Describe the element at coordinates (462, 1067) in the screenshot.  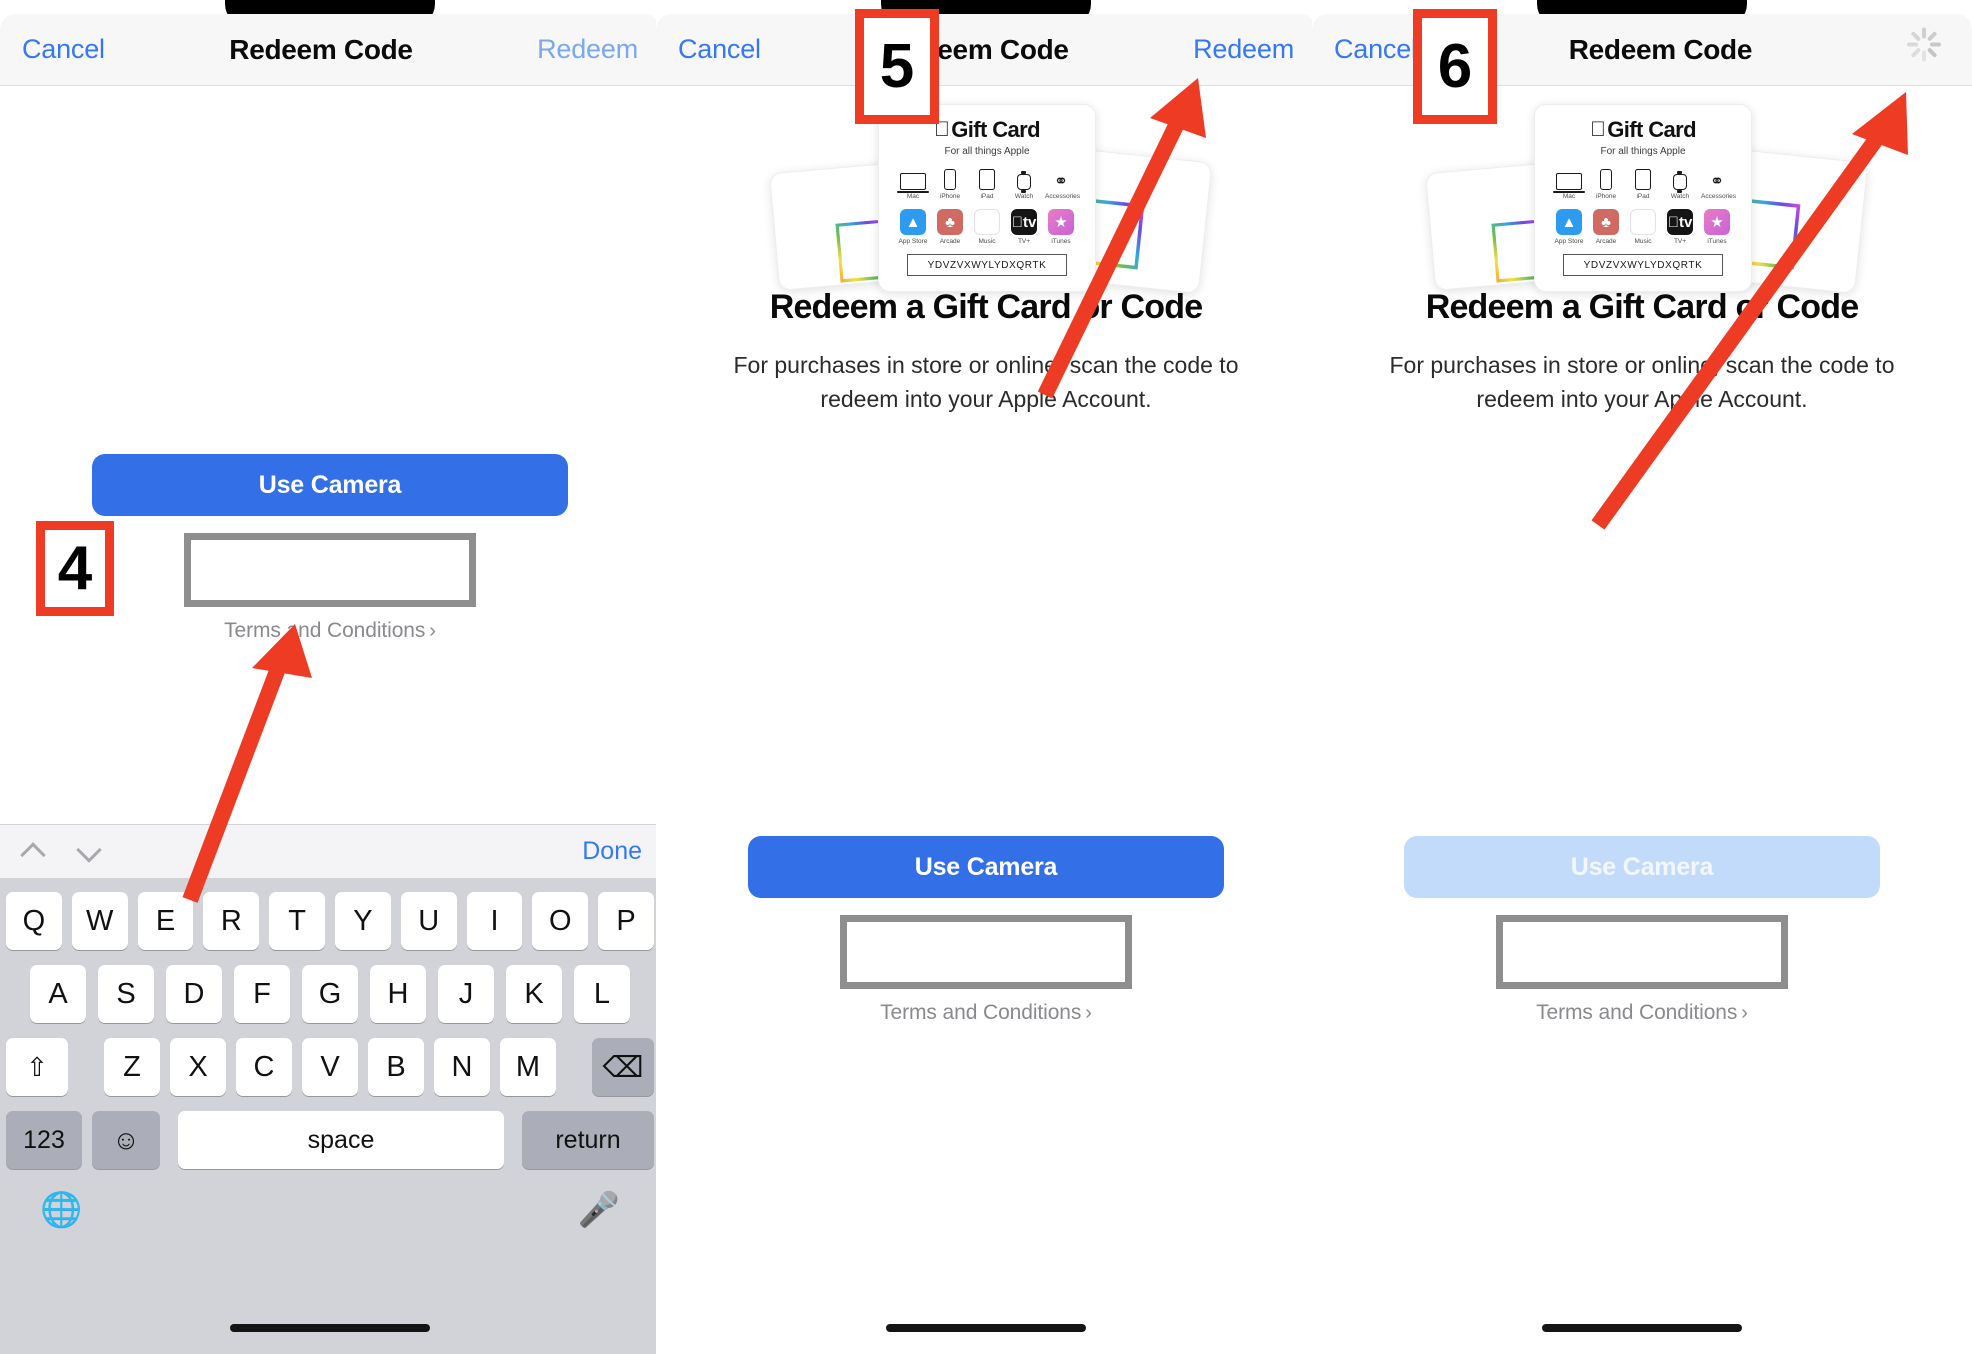
I see `key-n: N` at that location.